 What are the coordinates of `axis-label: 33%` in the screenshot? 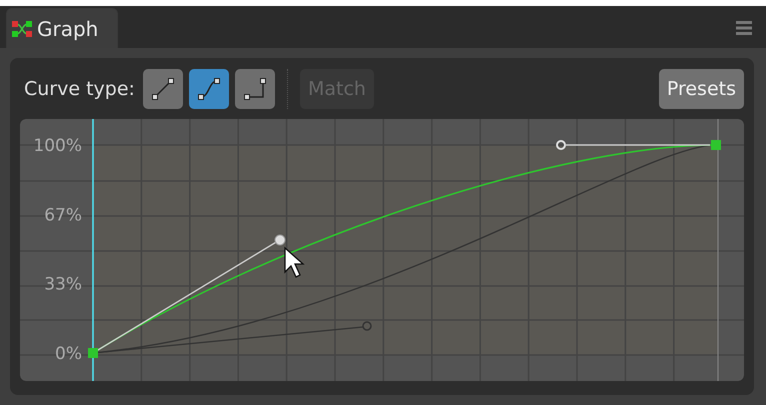 It's located at (63, 284).